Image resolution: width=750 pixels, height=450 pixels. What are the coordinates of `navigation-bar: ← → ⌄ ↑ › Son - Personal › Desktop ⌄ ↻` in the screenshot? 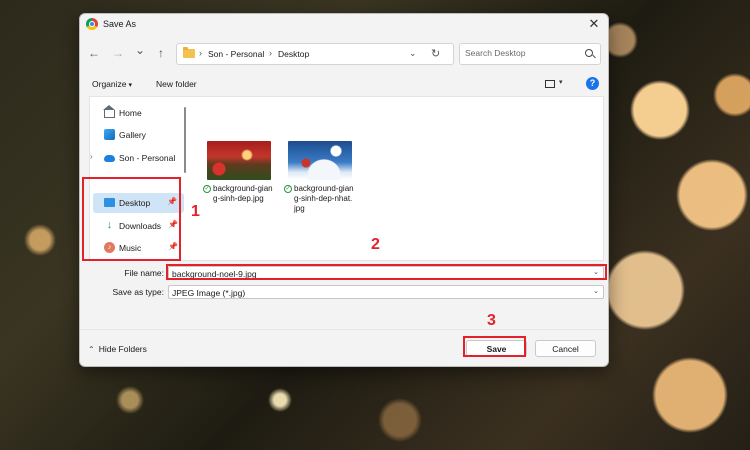 It's located at (344, 54).